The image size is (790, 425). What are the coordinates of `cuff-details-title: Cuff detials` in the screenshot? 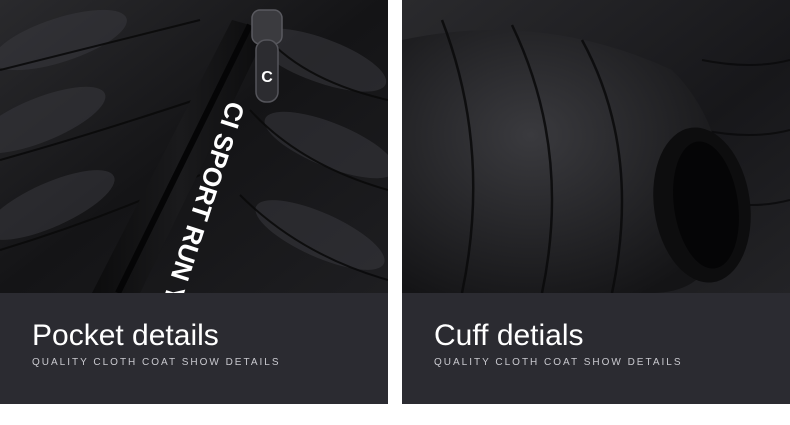 It's located at (509, 335).